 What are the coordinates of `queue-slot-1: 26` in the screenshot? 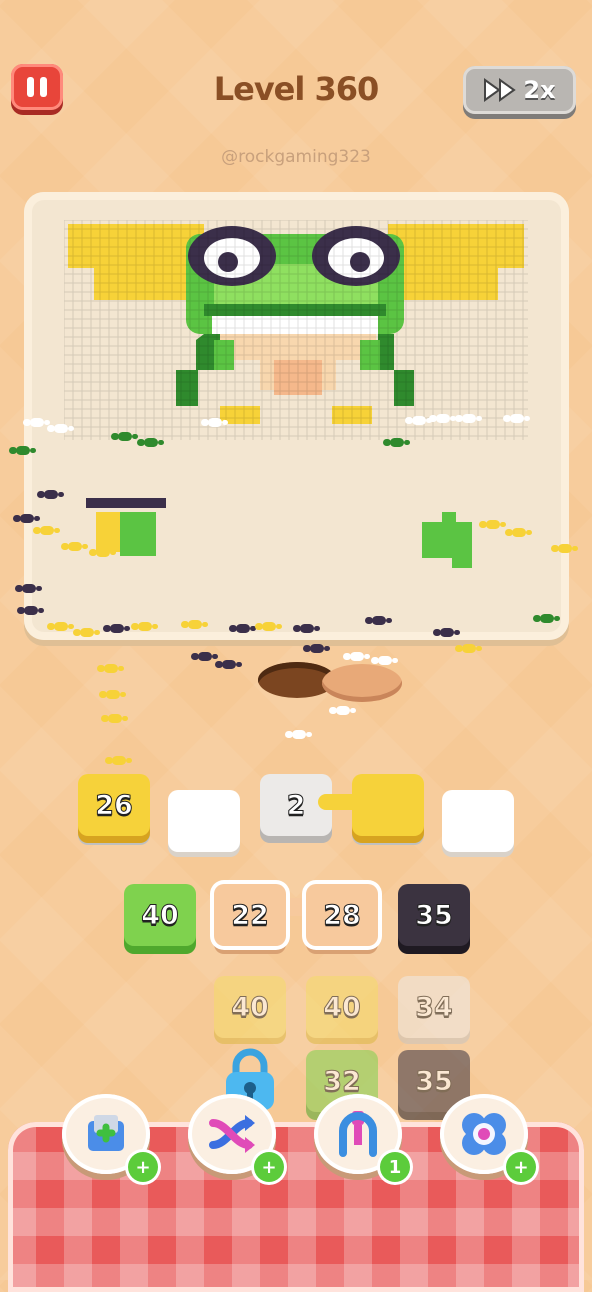 It's located at (114, 805).